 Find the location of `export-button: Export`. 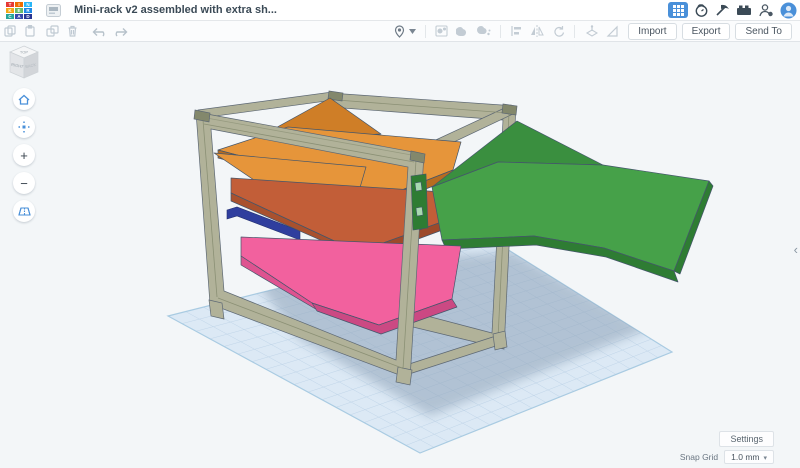

export-button: Export is located at coordinates (706, 31).